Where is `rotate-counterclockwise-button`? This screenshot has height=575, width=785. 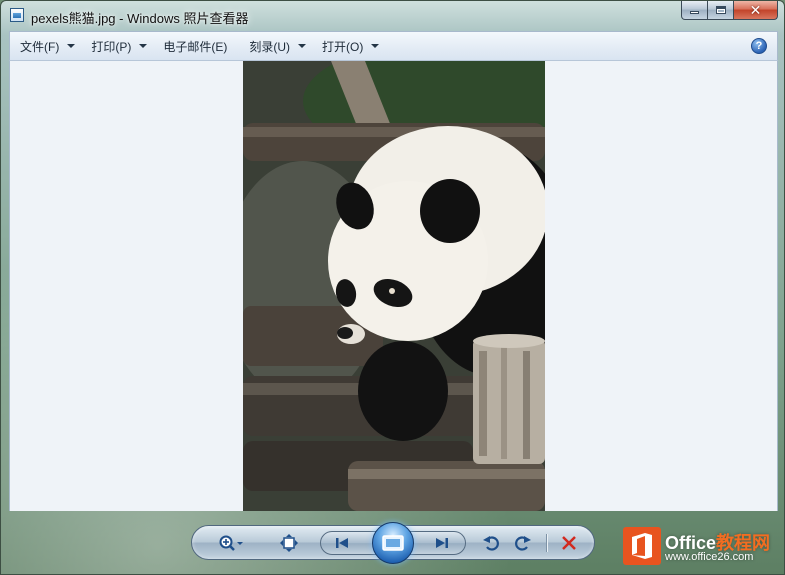
rotate-counterclockwise-button is located at coordinates (491, 543).